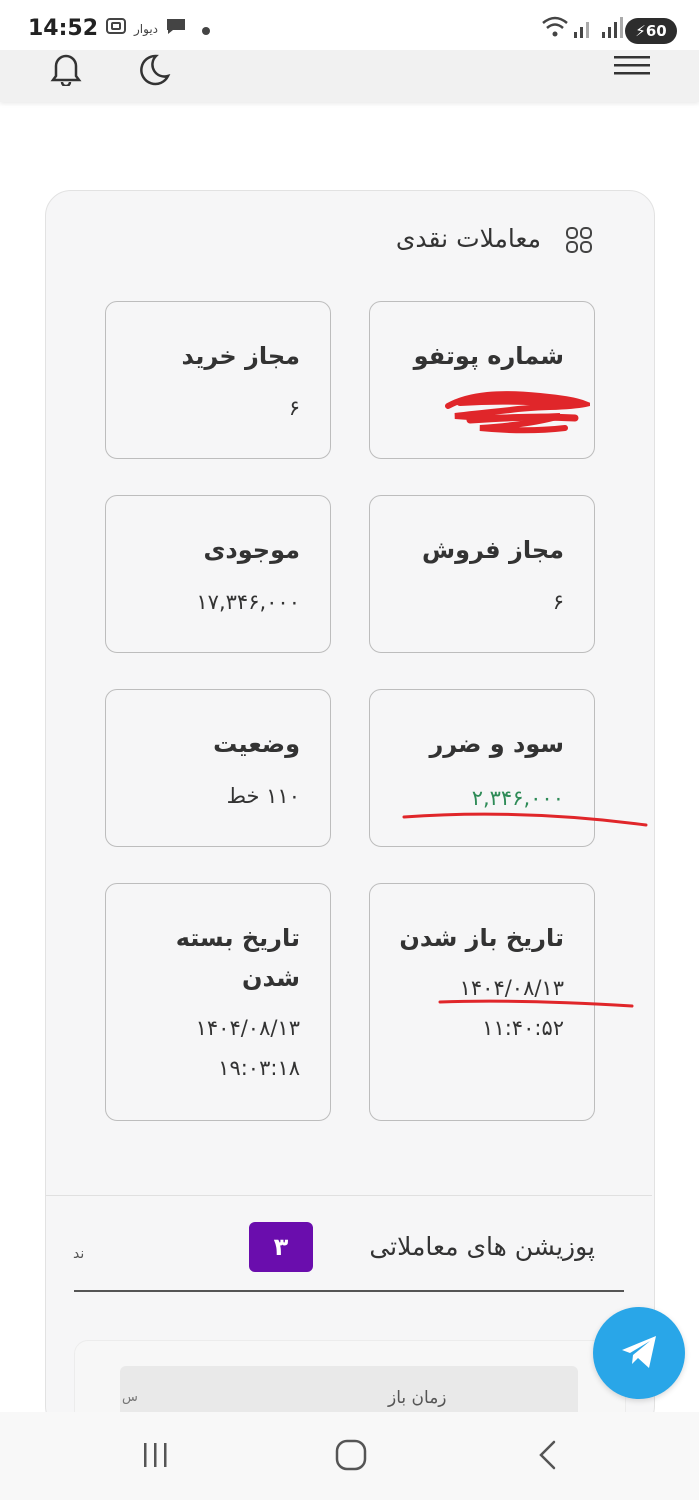 This screenshot has height=1500, width=699. What do you see at coordinates (218, 380) in the screenshot?
I see `tile-buy-allowed: مجاز خرید ۶` at bounding box center [218, 380].